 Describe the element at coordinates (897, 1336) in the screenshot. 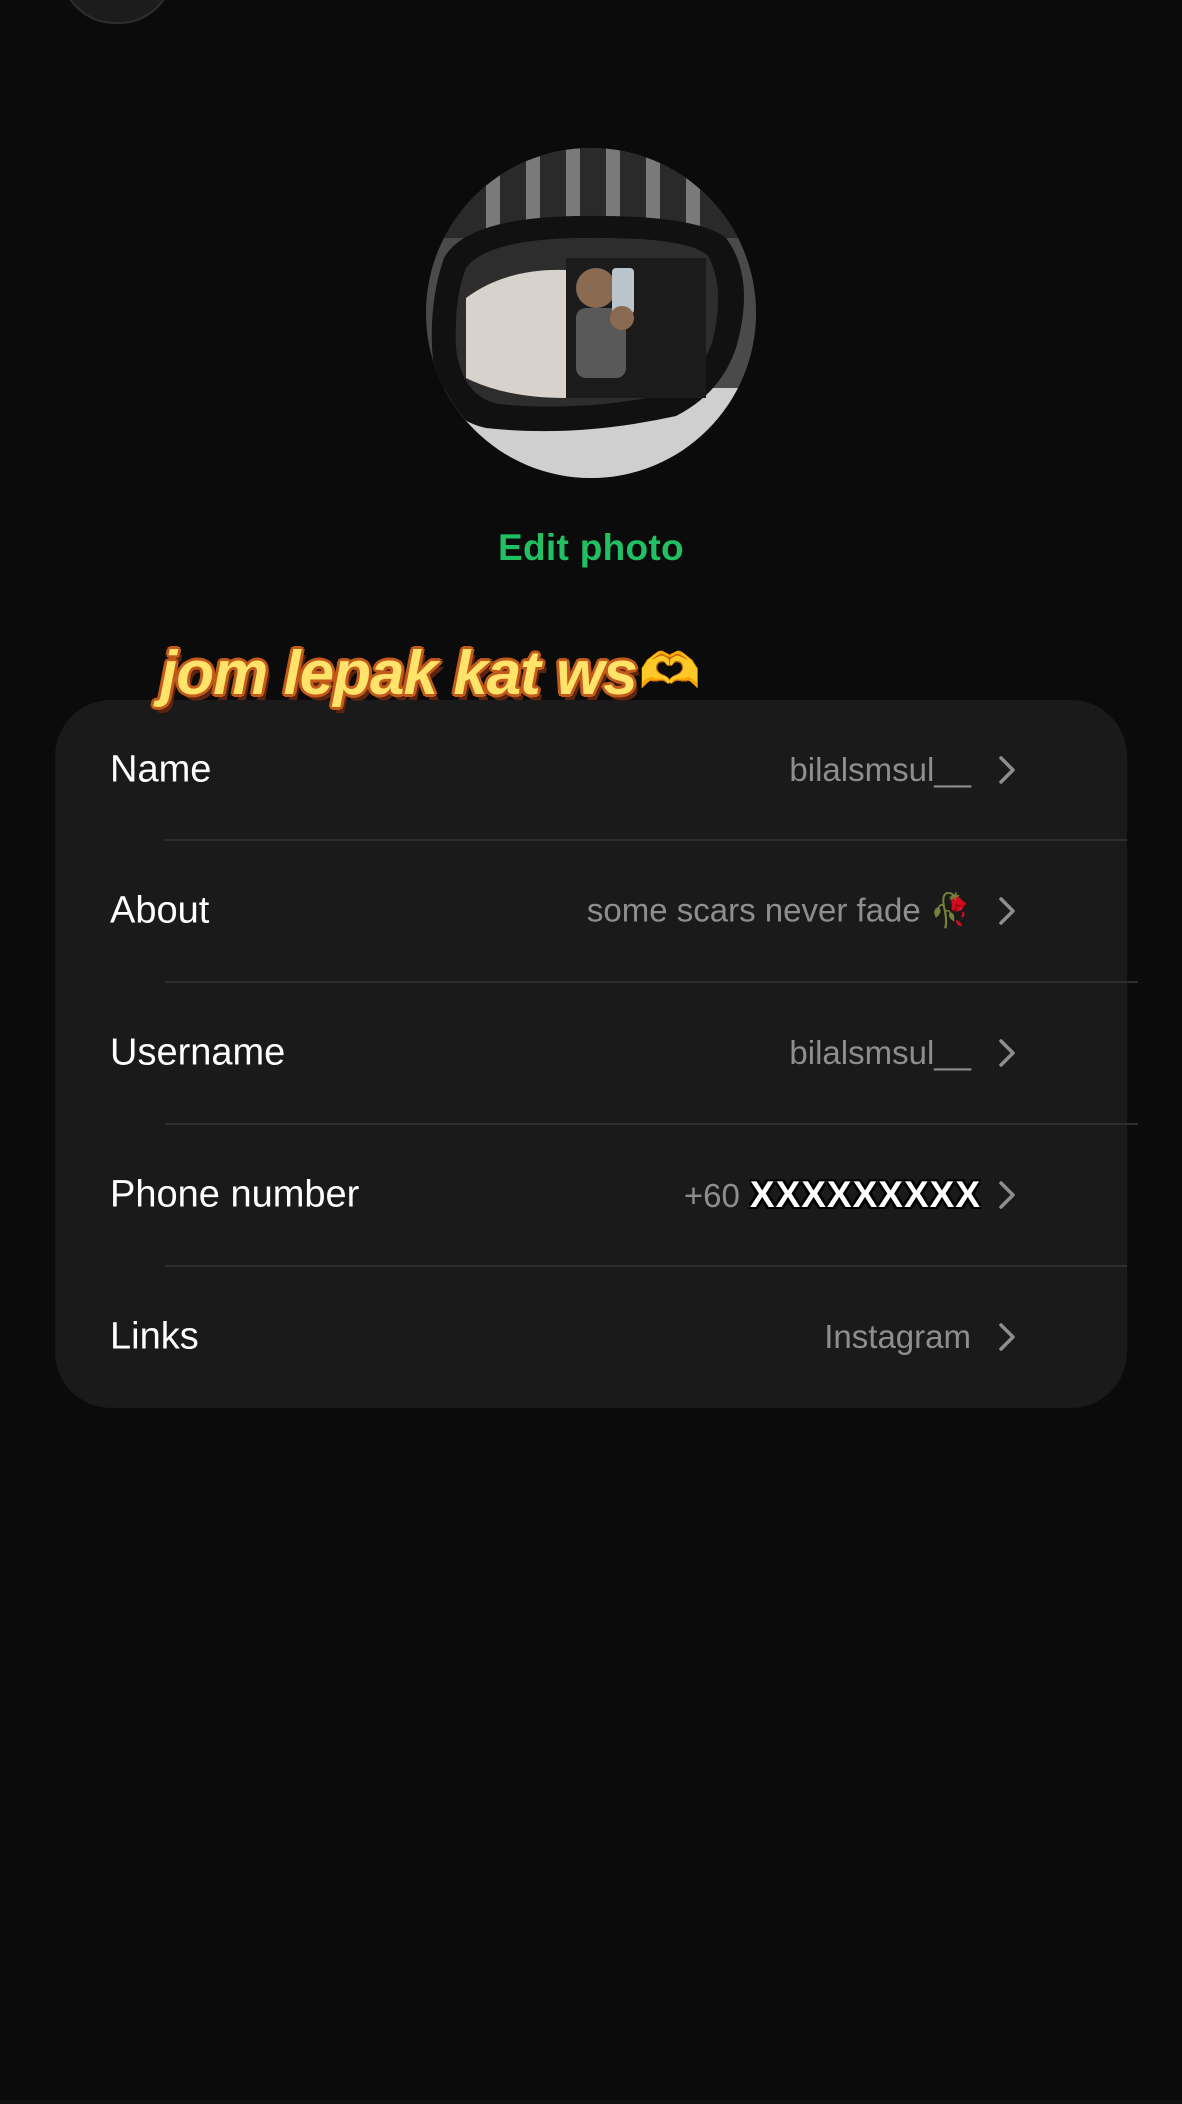

I see `links-value: Instagram` at that location.